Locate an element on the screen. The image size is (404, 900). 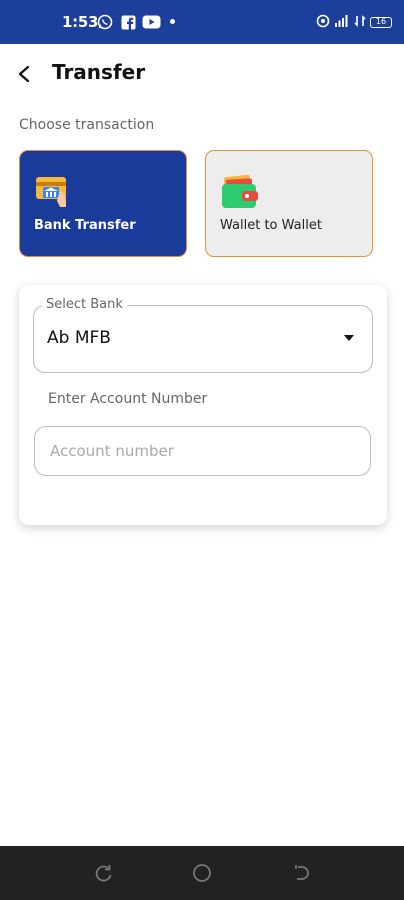
select-bank-dropdown: Select Bank Ab MFB is located at coordinates (203, 335).